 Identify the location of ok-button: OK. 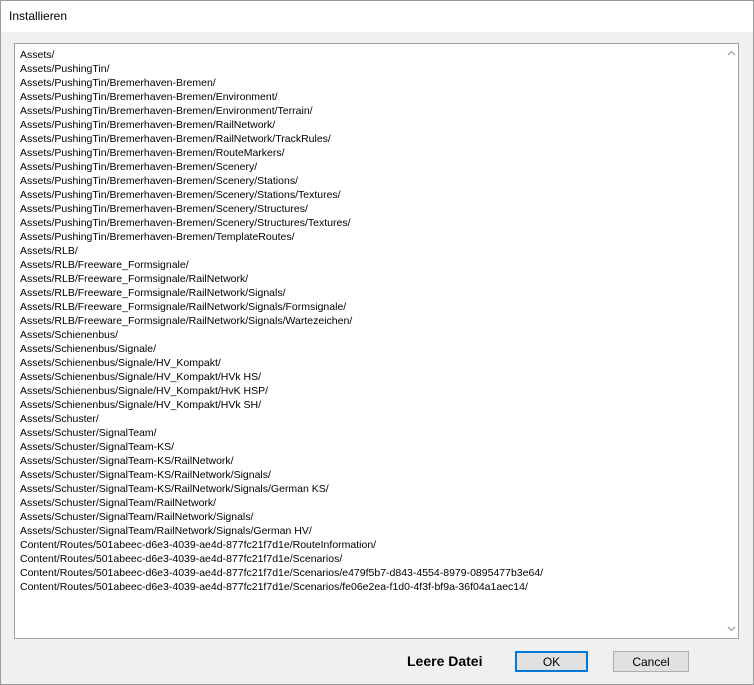
(551, 661).